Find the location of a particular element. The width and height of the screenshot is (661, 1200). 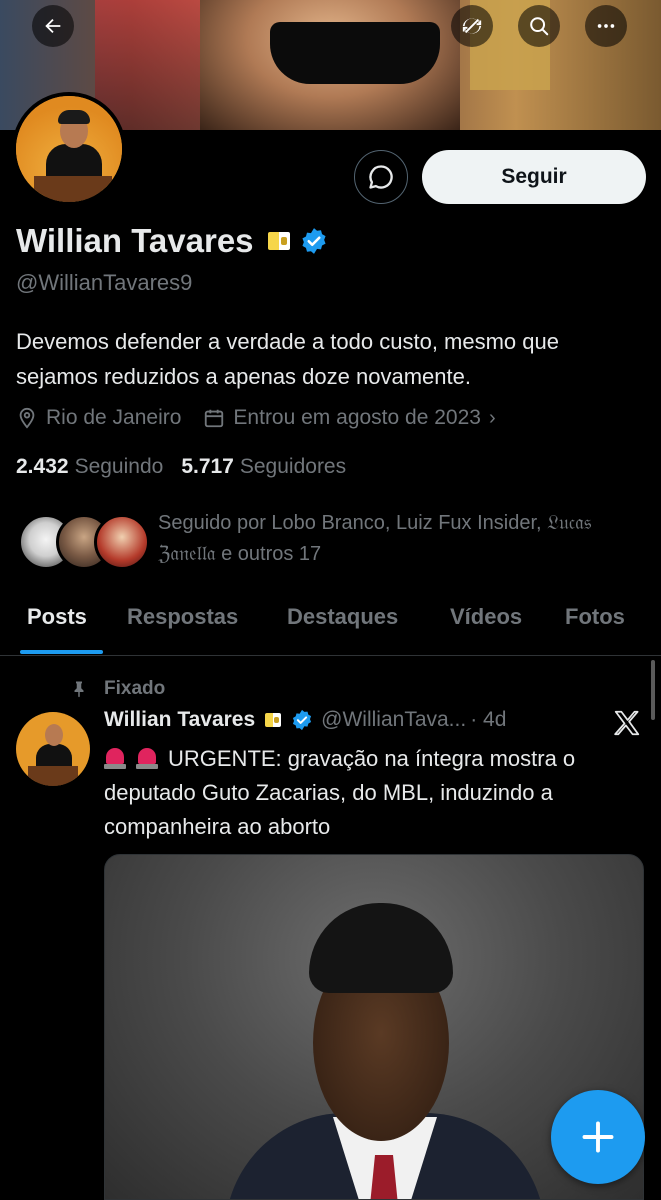

pinned-label: Fixado is located at coordinates (117, 689).